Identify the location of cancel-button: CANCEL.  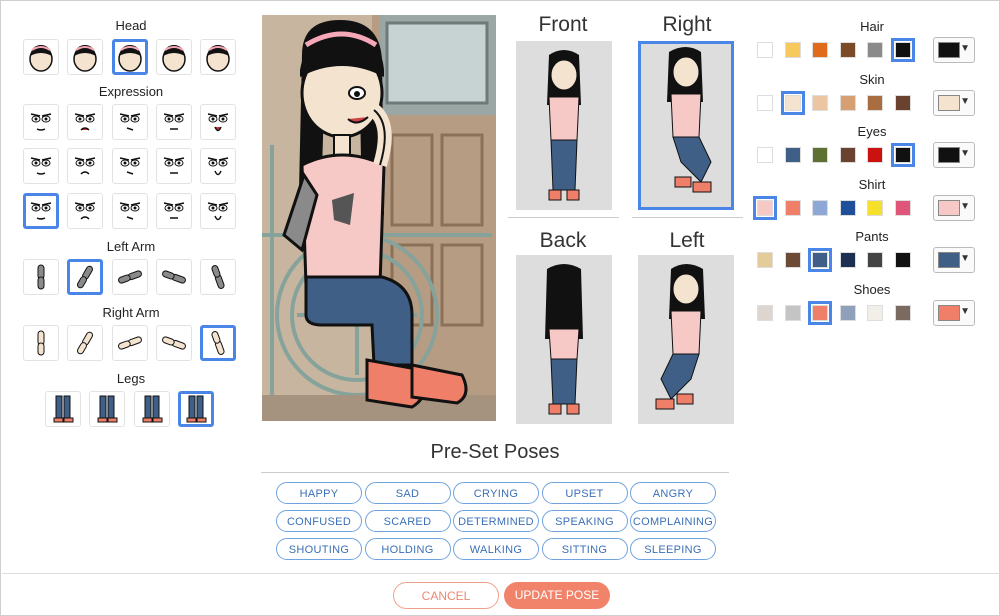
(446, 595).